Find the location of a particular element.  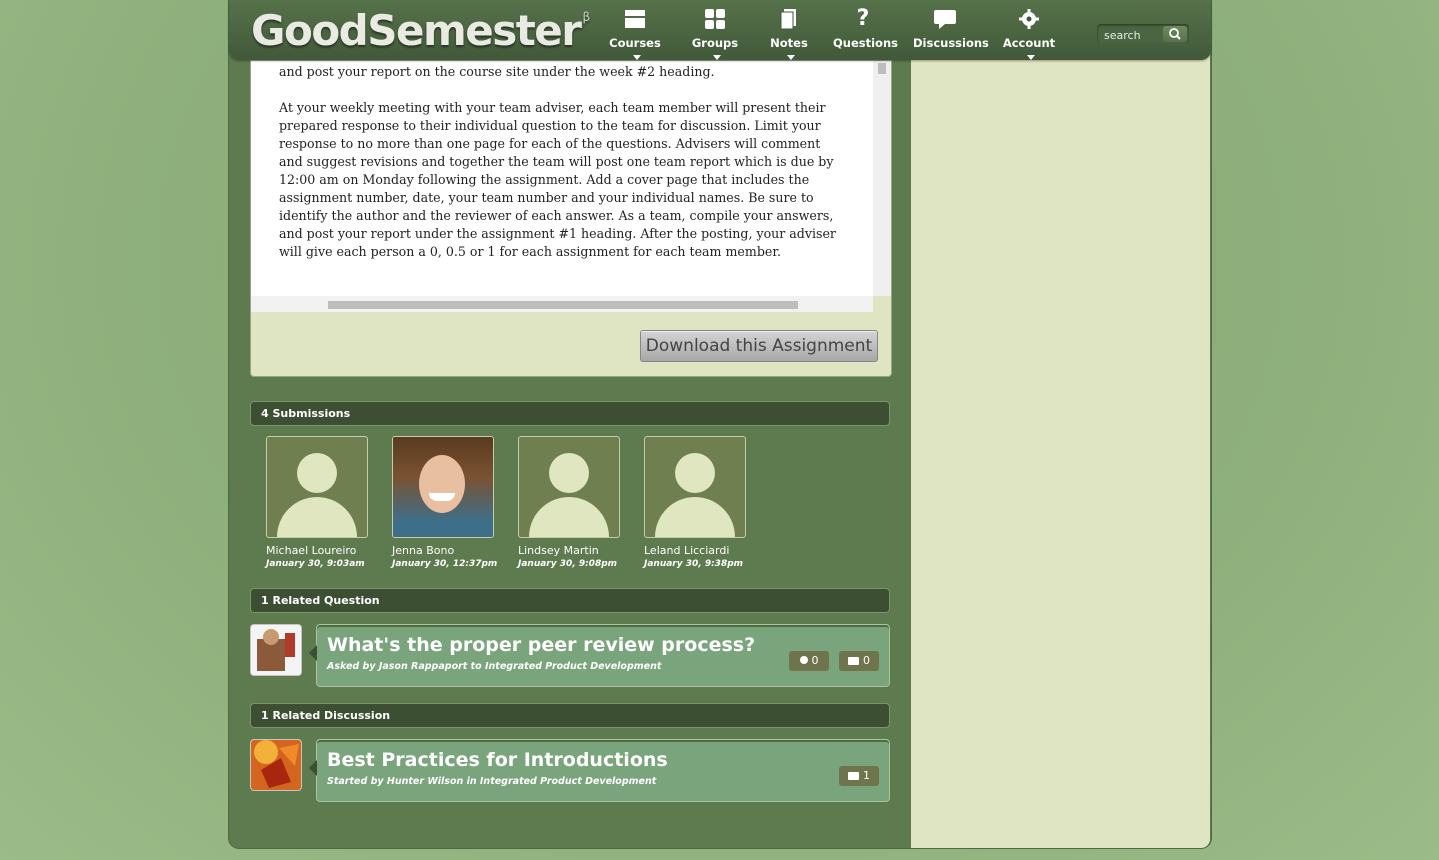

submission-item: Jenna Bono January 30, 12:37pm is located at coordinates (447, 502).